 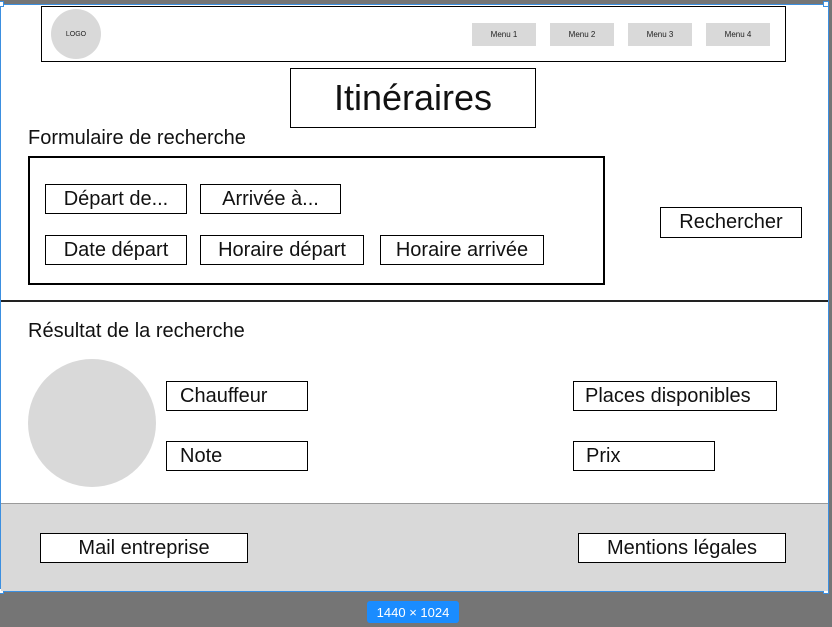 I want to click on places-field: Places disponibles, so click(x=675, y=396).